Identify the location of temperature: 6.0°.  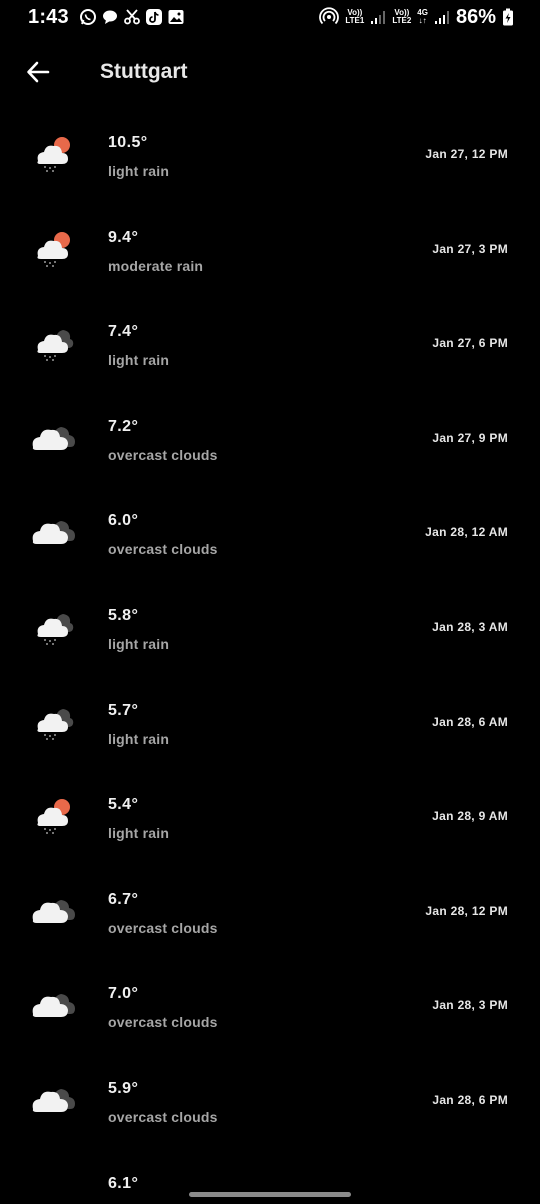
(123, 521).